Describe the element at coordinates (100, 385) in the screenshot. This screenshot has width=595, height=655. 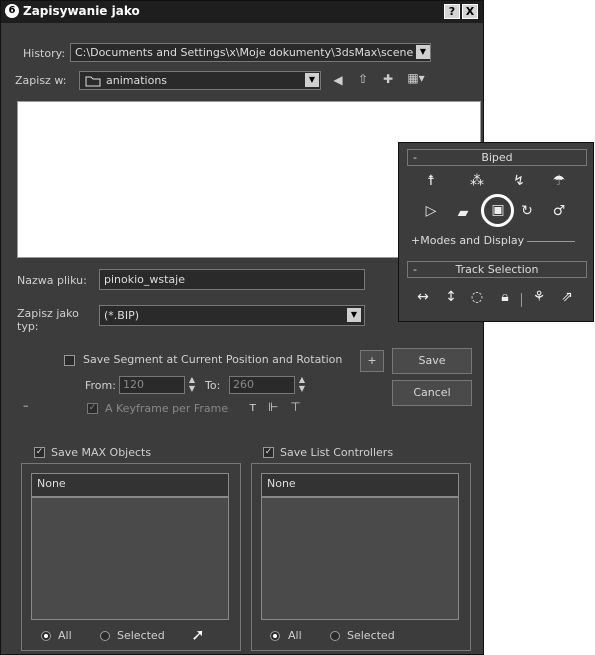
I see `from-label: From:` at that location.